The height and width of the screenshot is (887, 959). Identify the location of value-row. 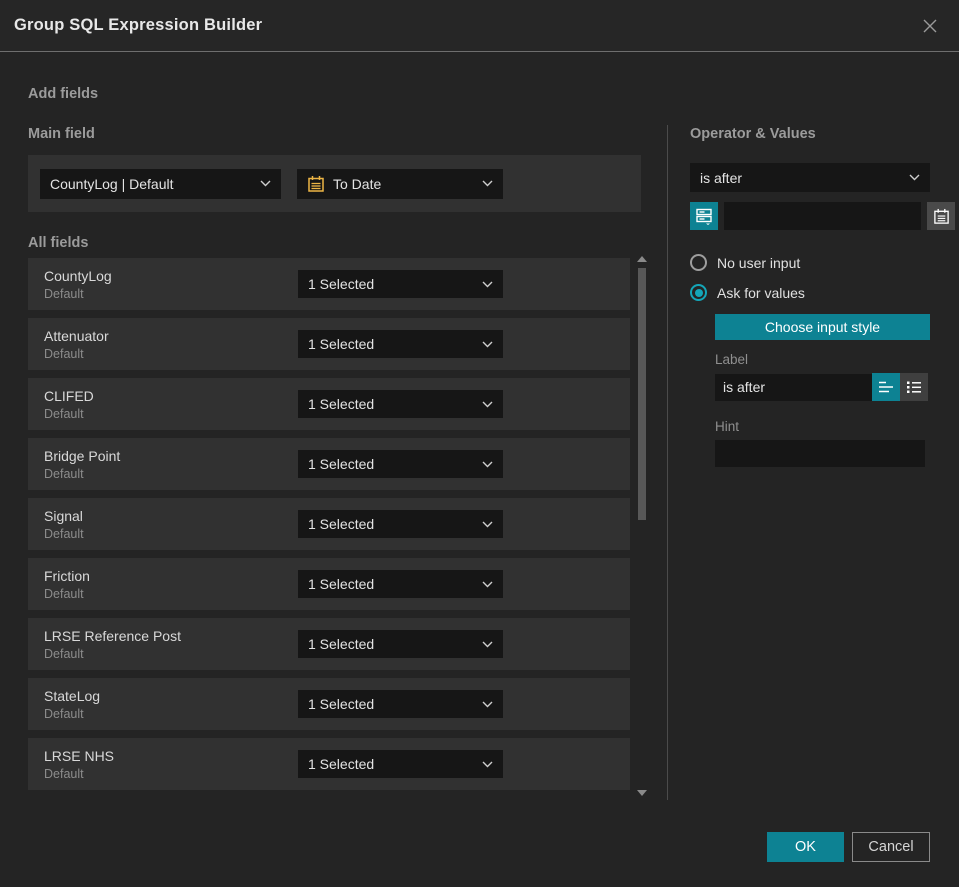
(822, 216).